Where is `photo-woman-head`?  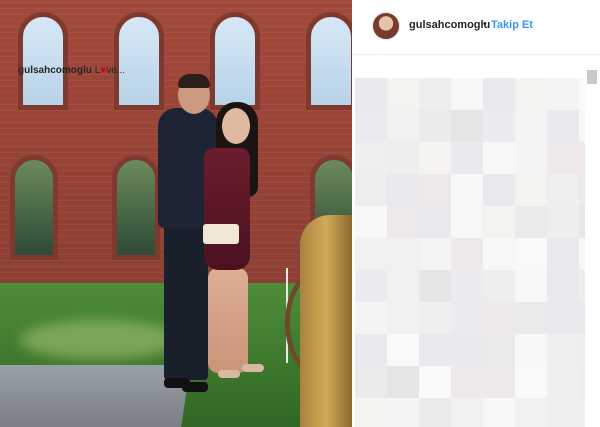
photo-woman-head is located at coordinates (236, 126).